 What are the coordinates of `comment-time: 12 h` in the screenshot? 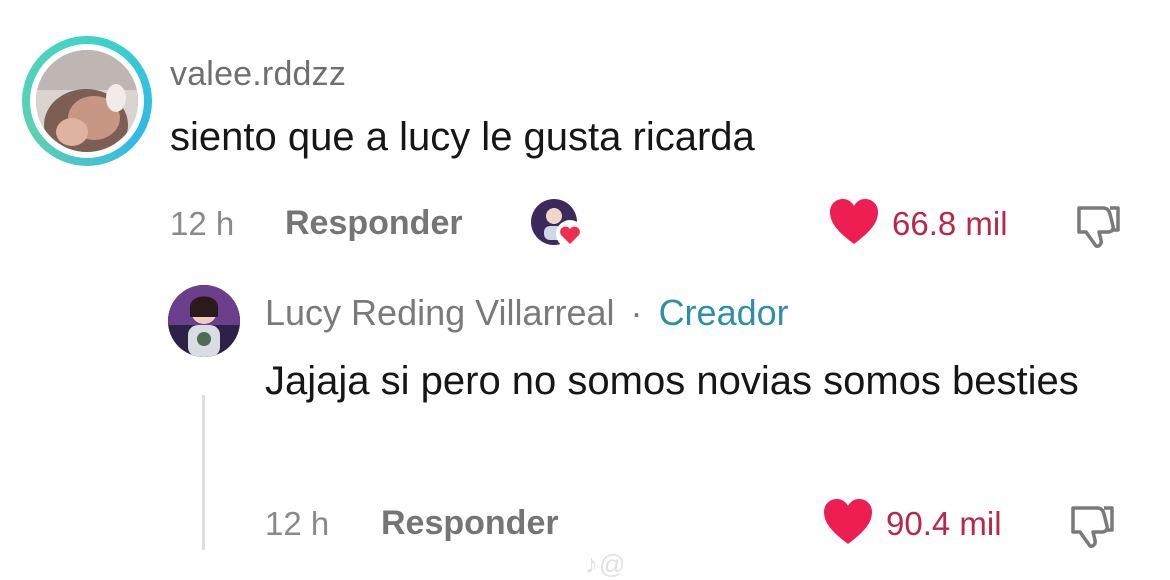 It's located at (202, 223).